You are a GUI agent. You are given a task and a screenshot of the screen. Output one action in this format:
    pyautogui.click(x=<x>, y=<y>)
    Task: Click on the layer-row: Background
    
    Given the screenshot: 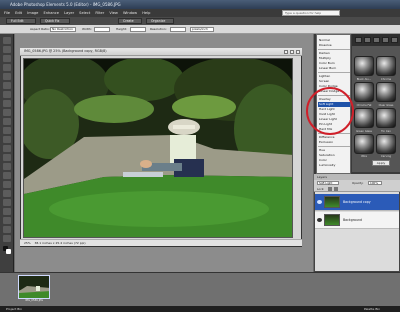 What is the action you would take?
    pyautogui.click(x=357, y=220)
    